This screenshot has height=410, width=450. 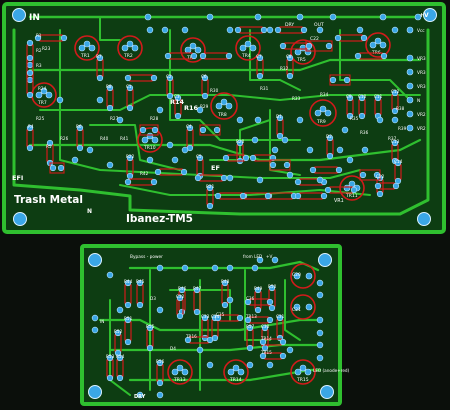 I want to click on transistor-label: TR11, so click(x=351, y=196).